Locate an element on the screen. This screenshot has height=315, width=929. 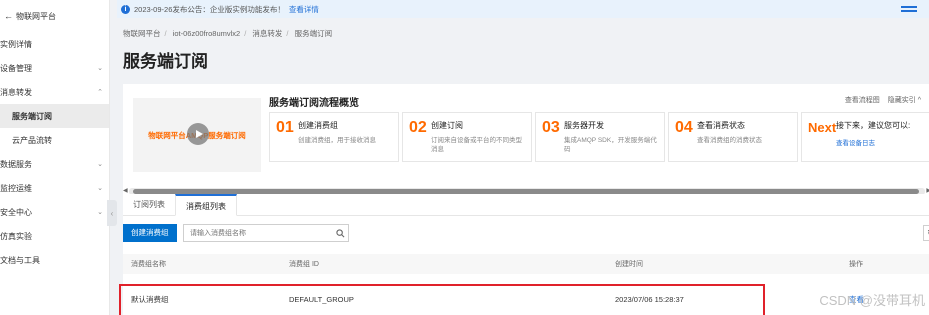
flow-step: 01 创建消费组 创建消费组，用于接收消息 is located at coordinates (334, 137).